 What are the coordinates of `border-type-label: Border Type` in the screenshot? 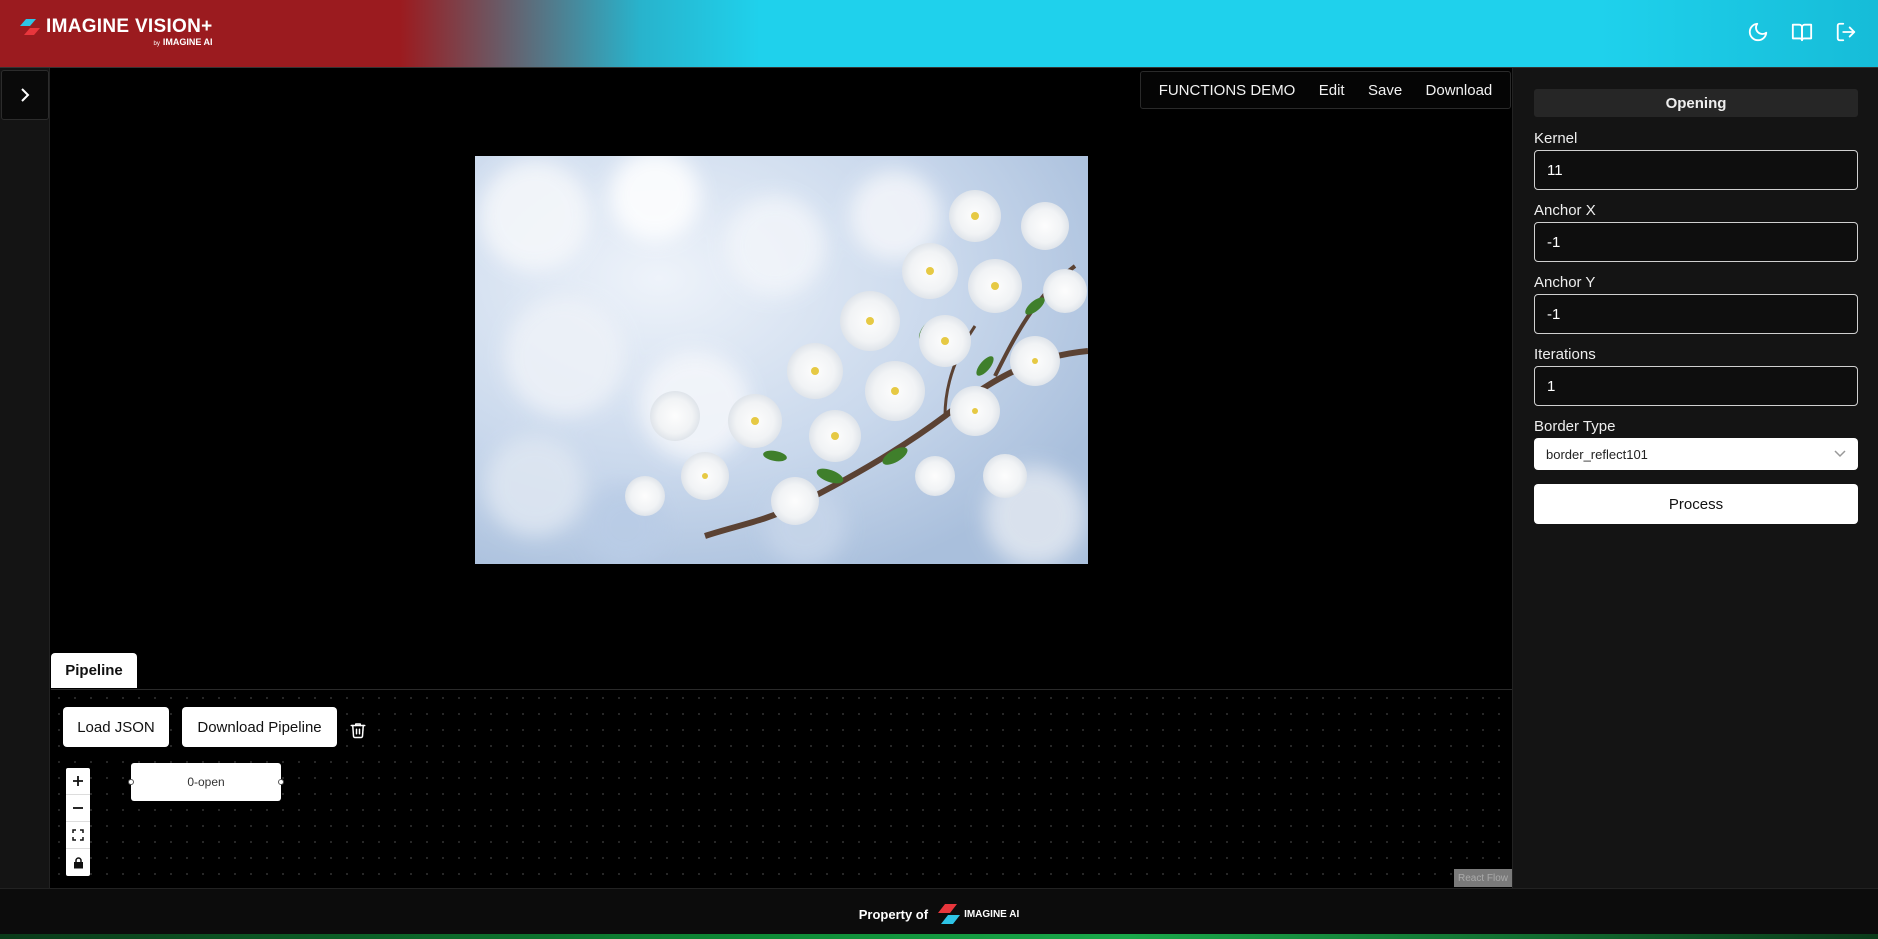 It's located at (1575, 426).